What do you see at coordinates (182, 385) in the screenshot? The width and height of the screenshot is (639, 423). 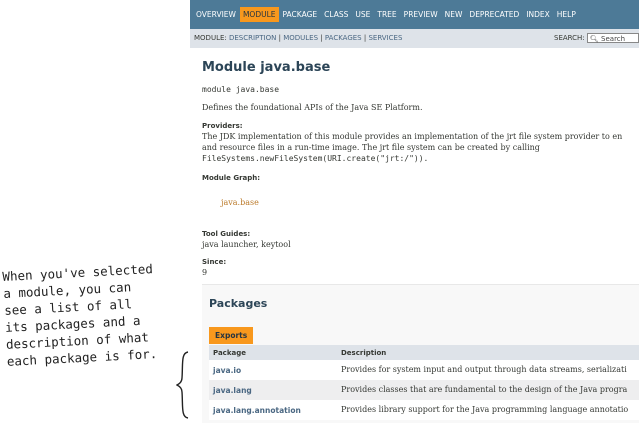 I see `curly-brace-icon` at bounding box center [182, 385].